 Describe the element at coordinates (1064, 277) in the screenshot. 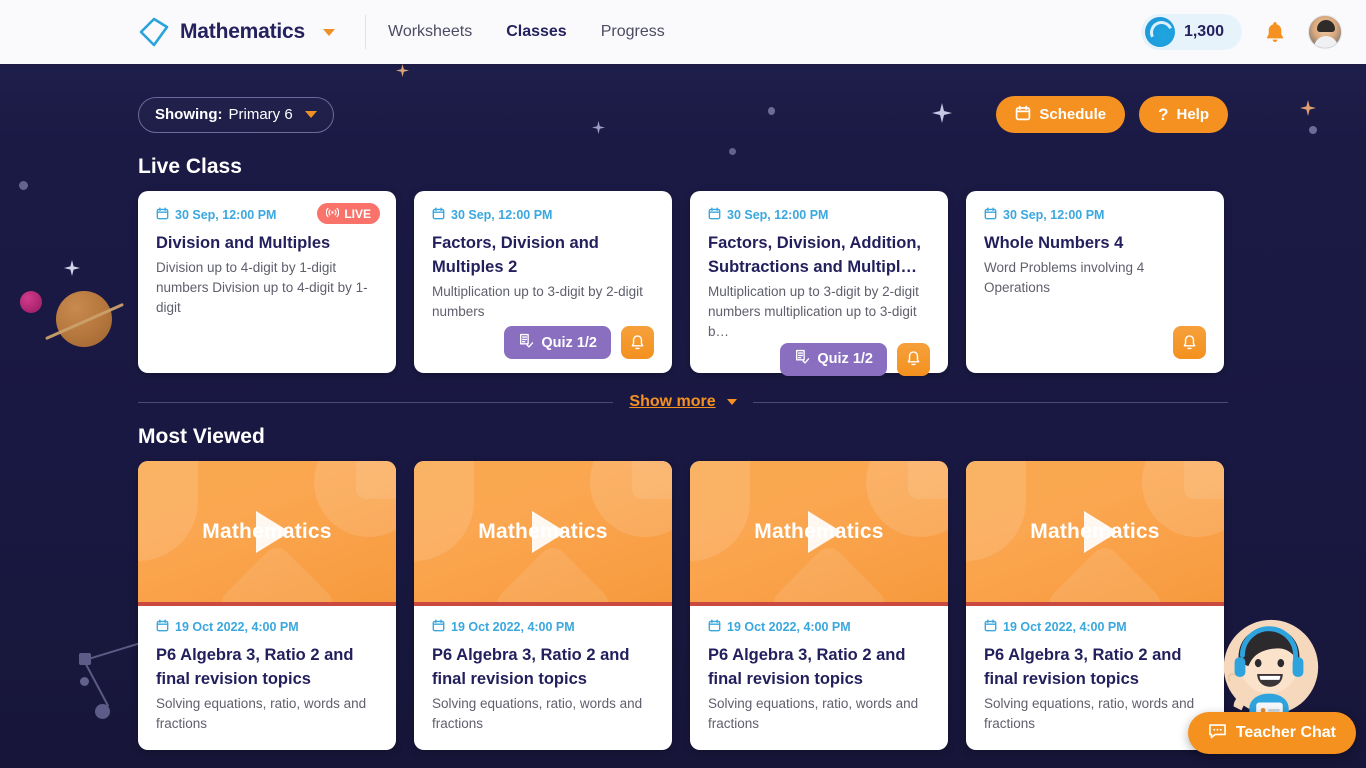

I see `card-description: Word Problems involving 4 Operations` at that location.